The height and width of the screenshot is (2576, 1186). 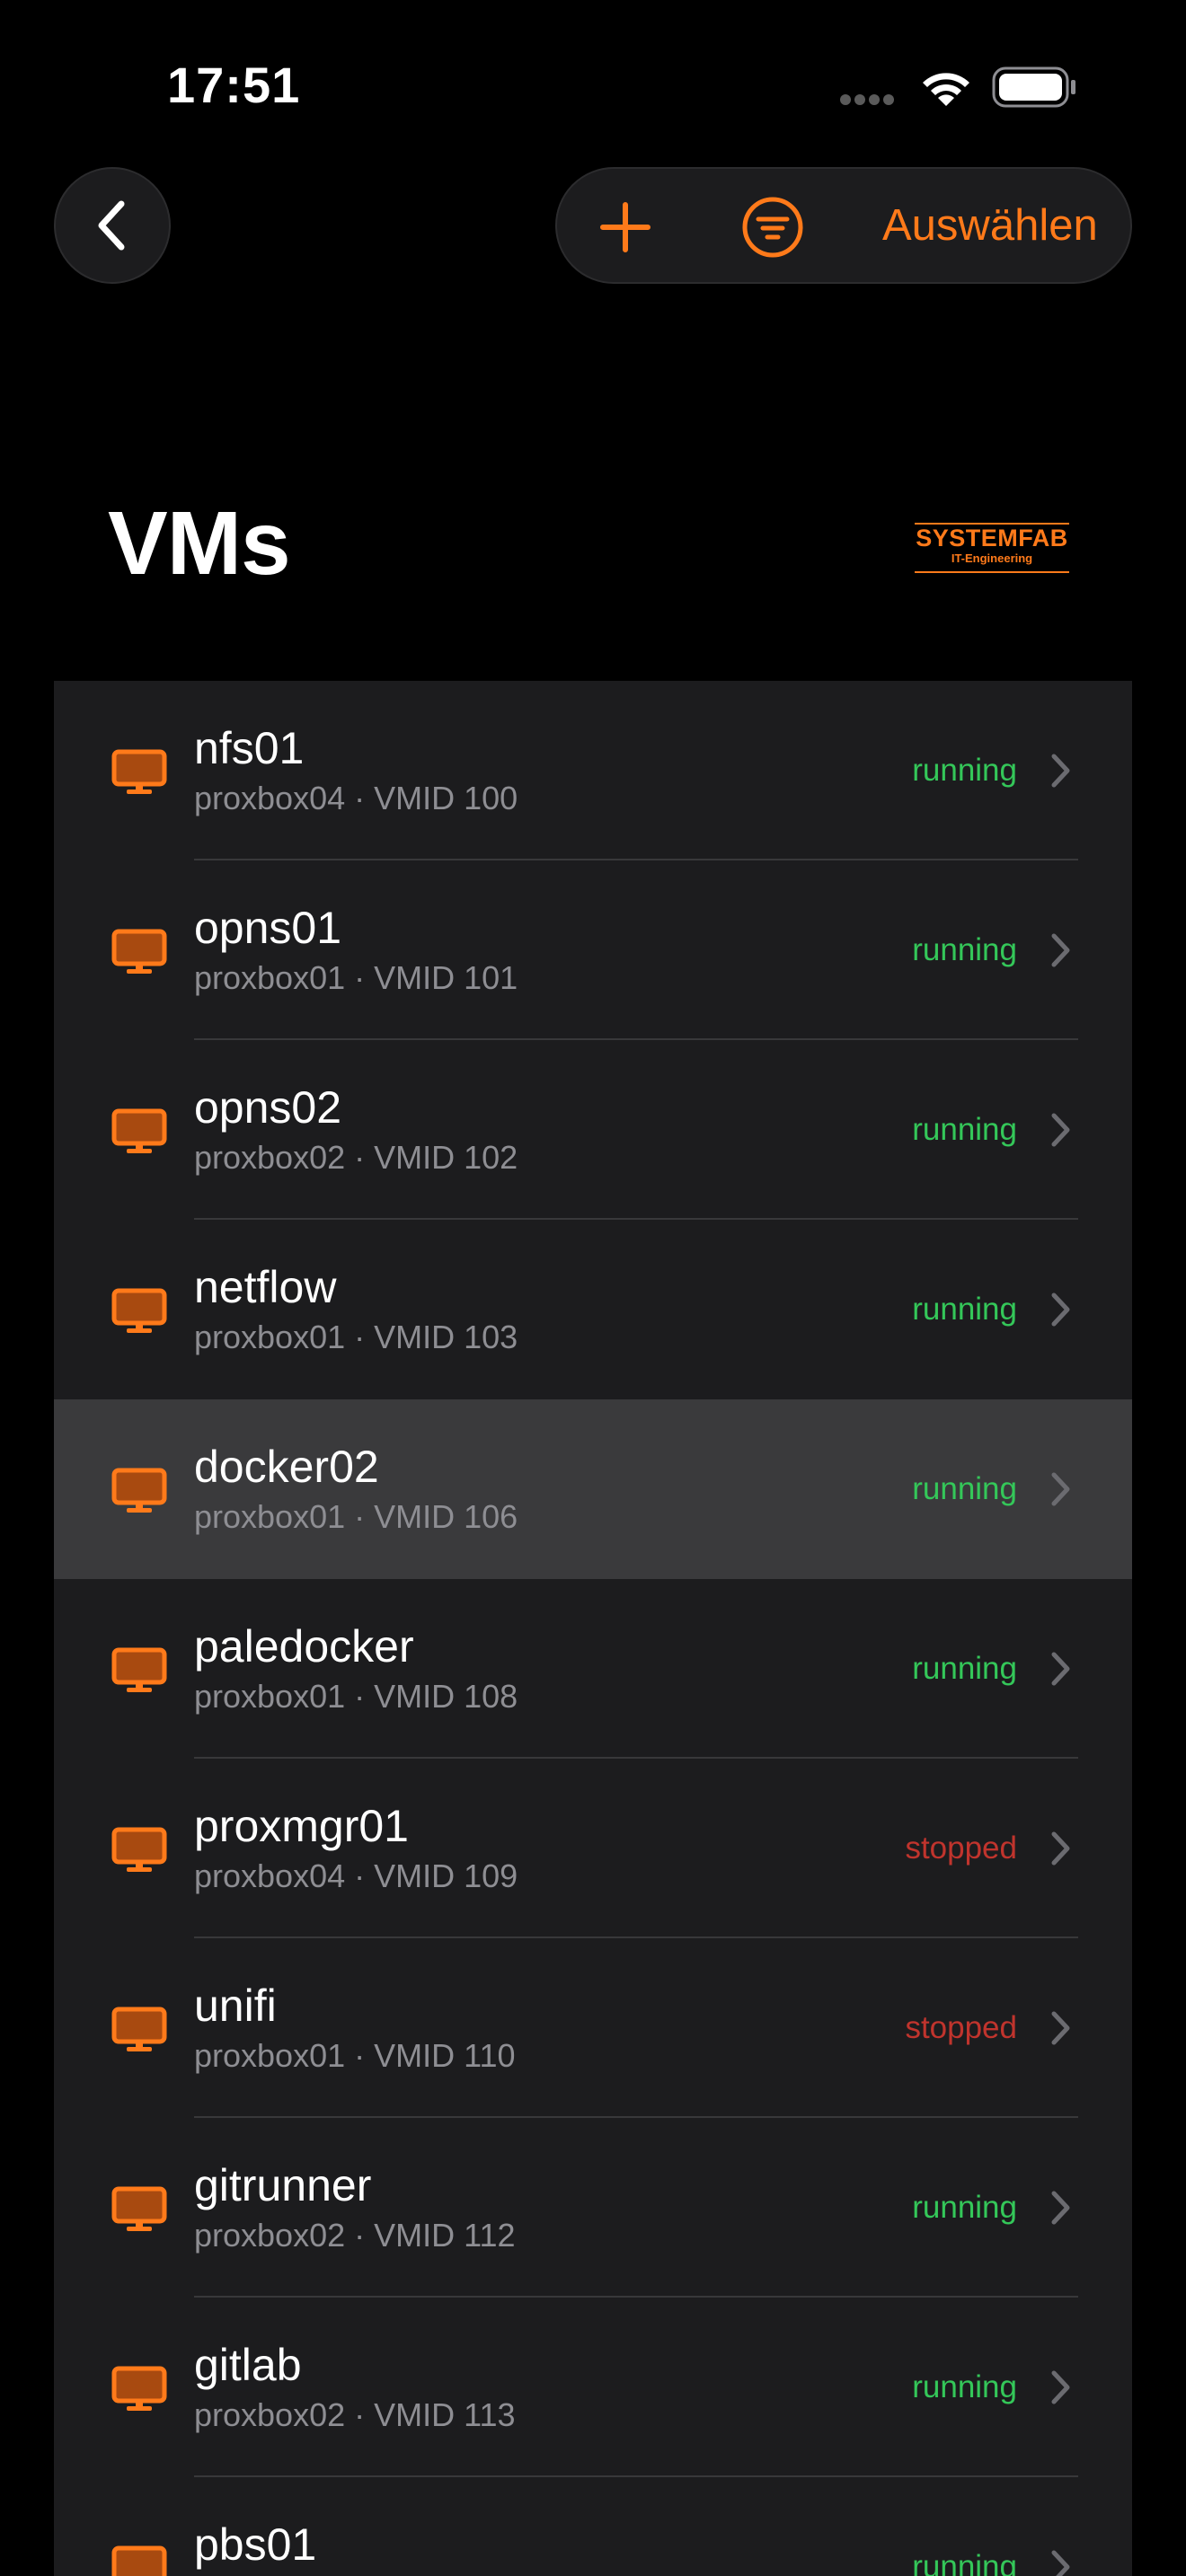 I want to click on vm-name: opns02, so click(x=268, y=1107).